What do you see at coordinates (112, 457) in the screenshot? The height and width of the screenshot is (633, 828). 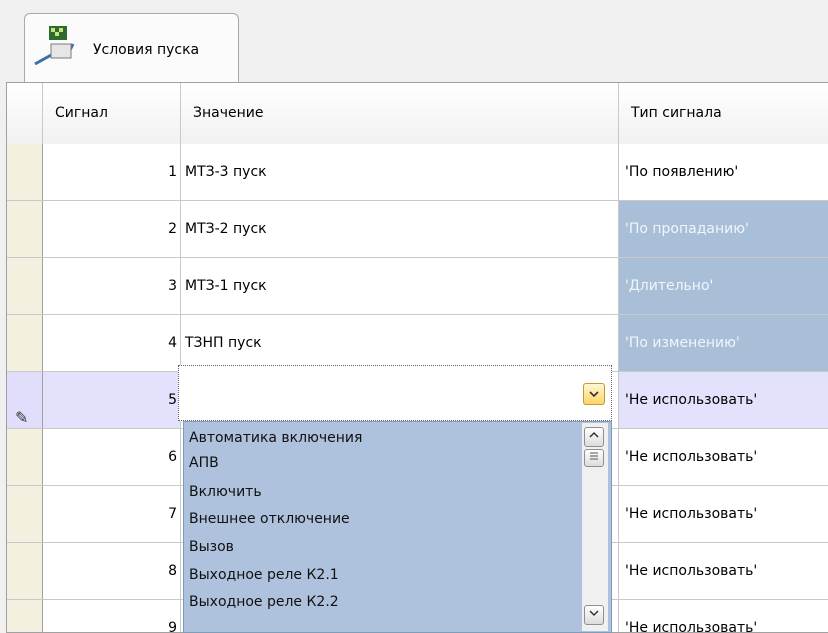 I see `signal-cell: 6` at bounding box center [112, 457].